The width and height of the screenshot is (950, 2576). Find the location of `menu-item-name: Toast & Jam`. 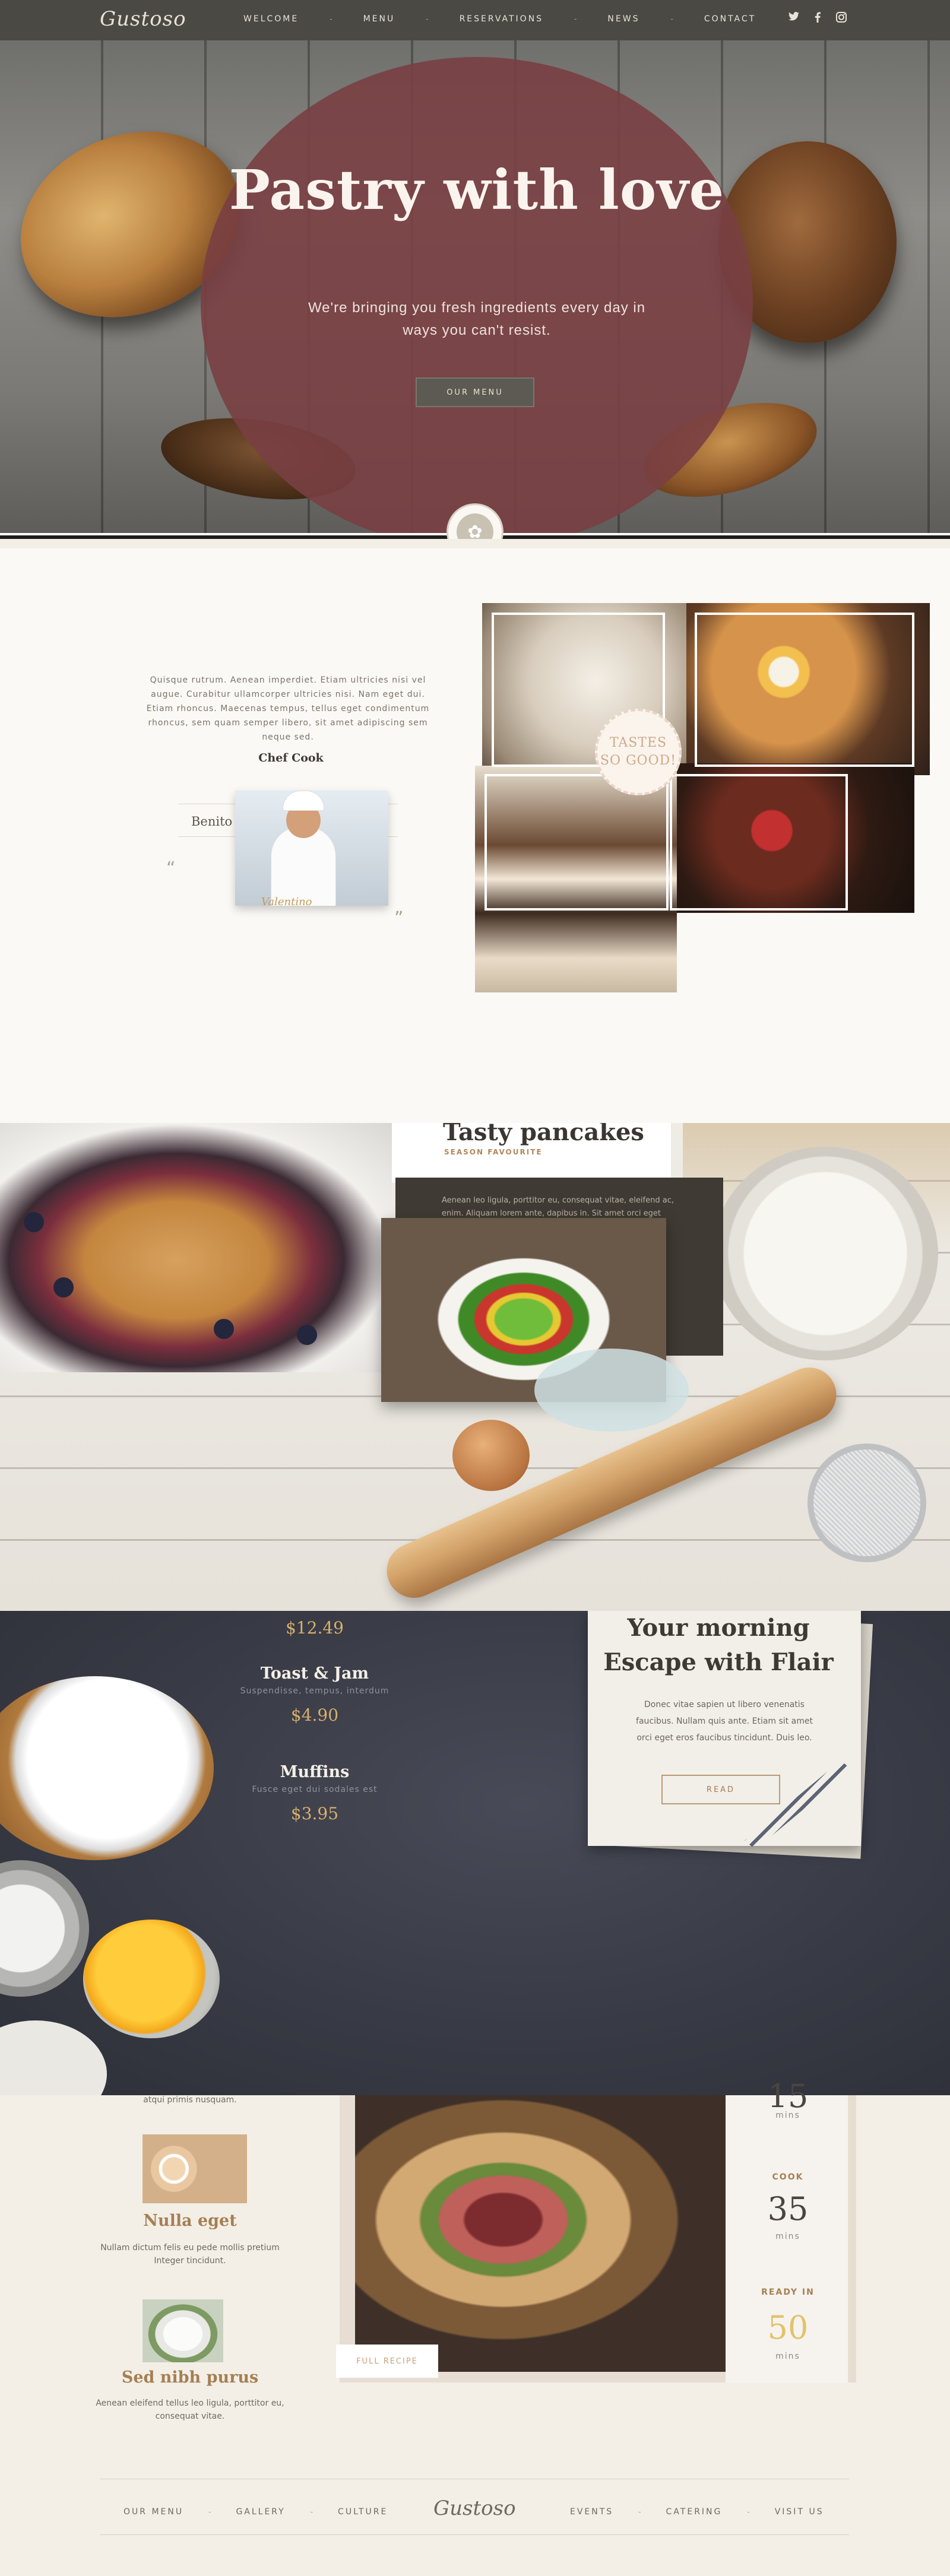

menu-item-name: Toast & Jam is located at coordinates (314, 1673).